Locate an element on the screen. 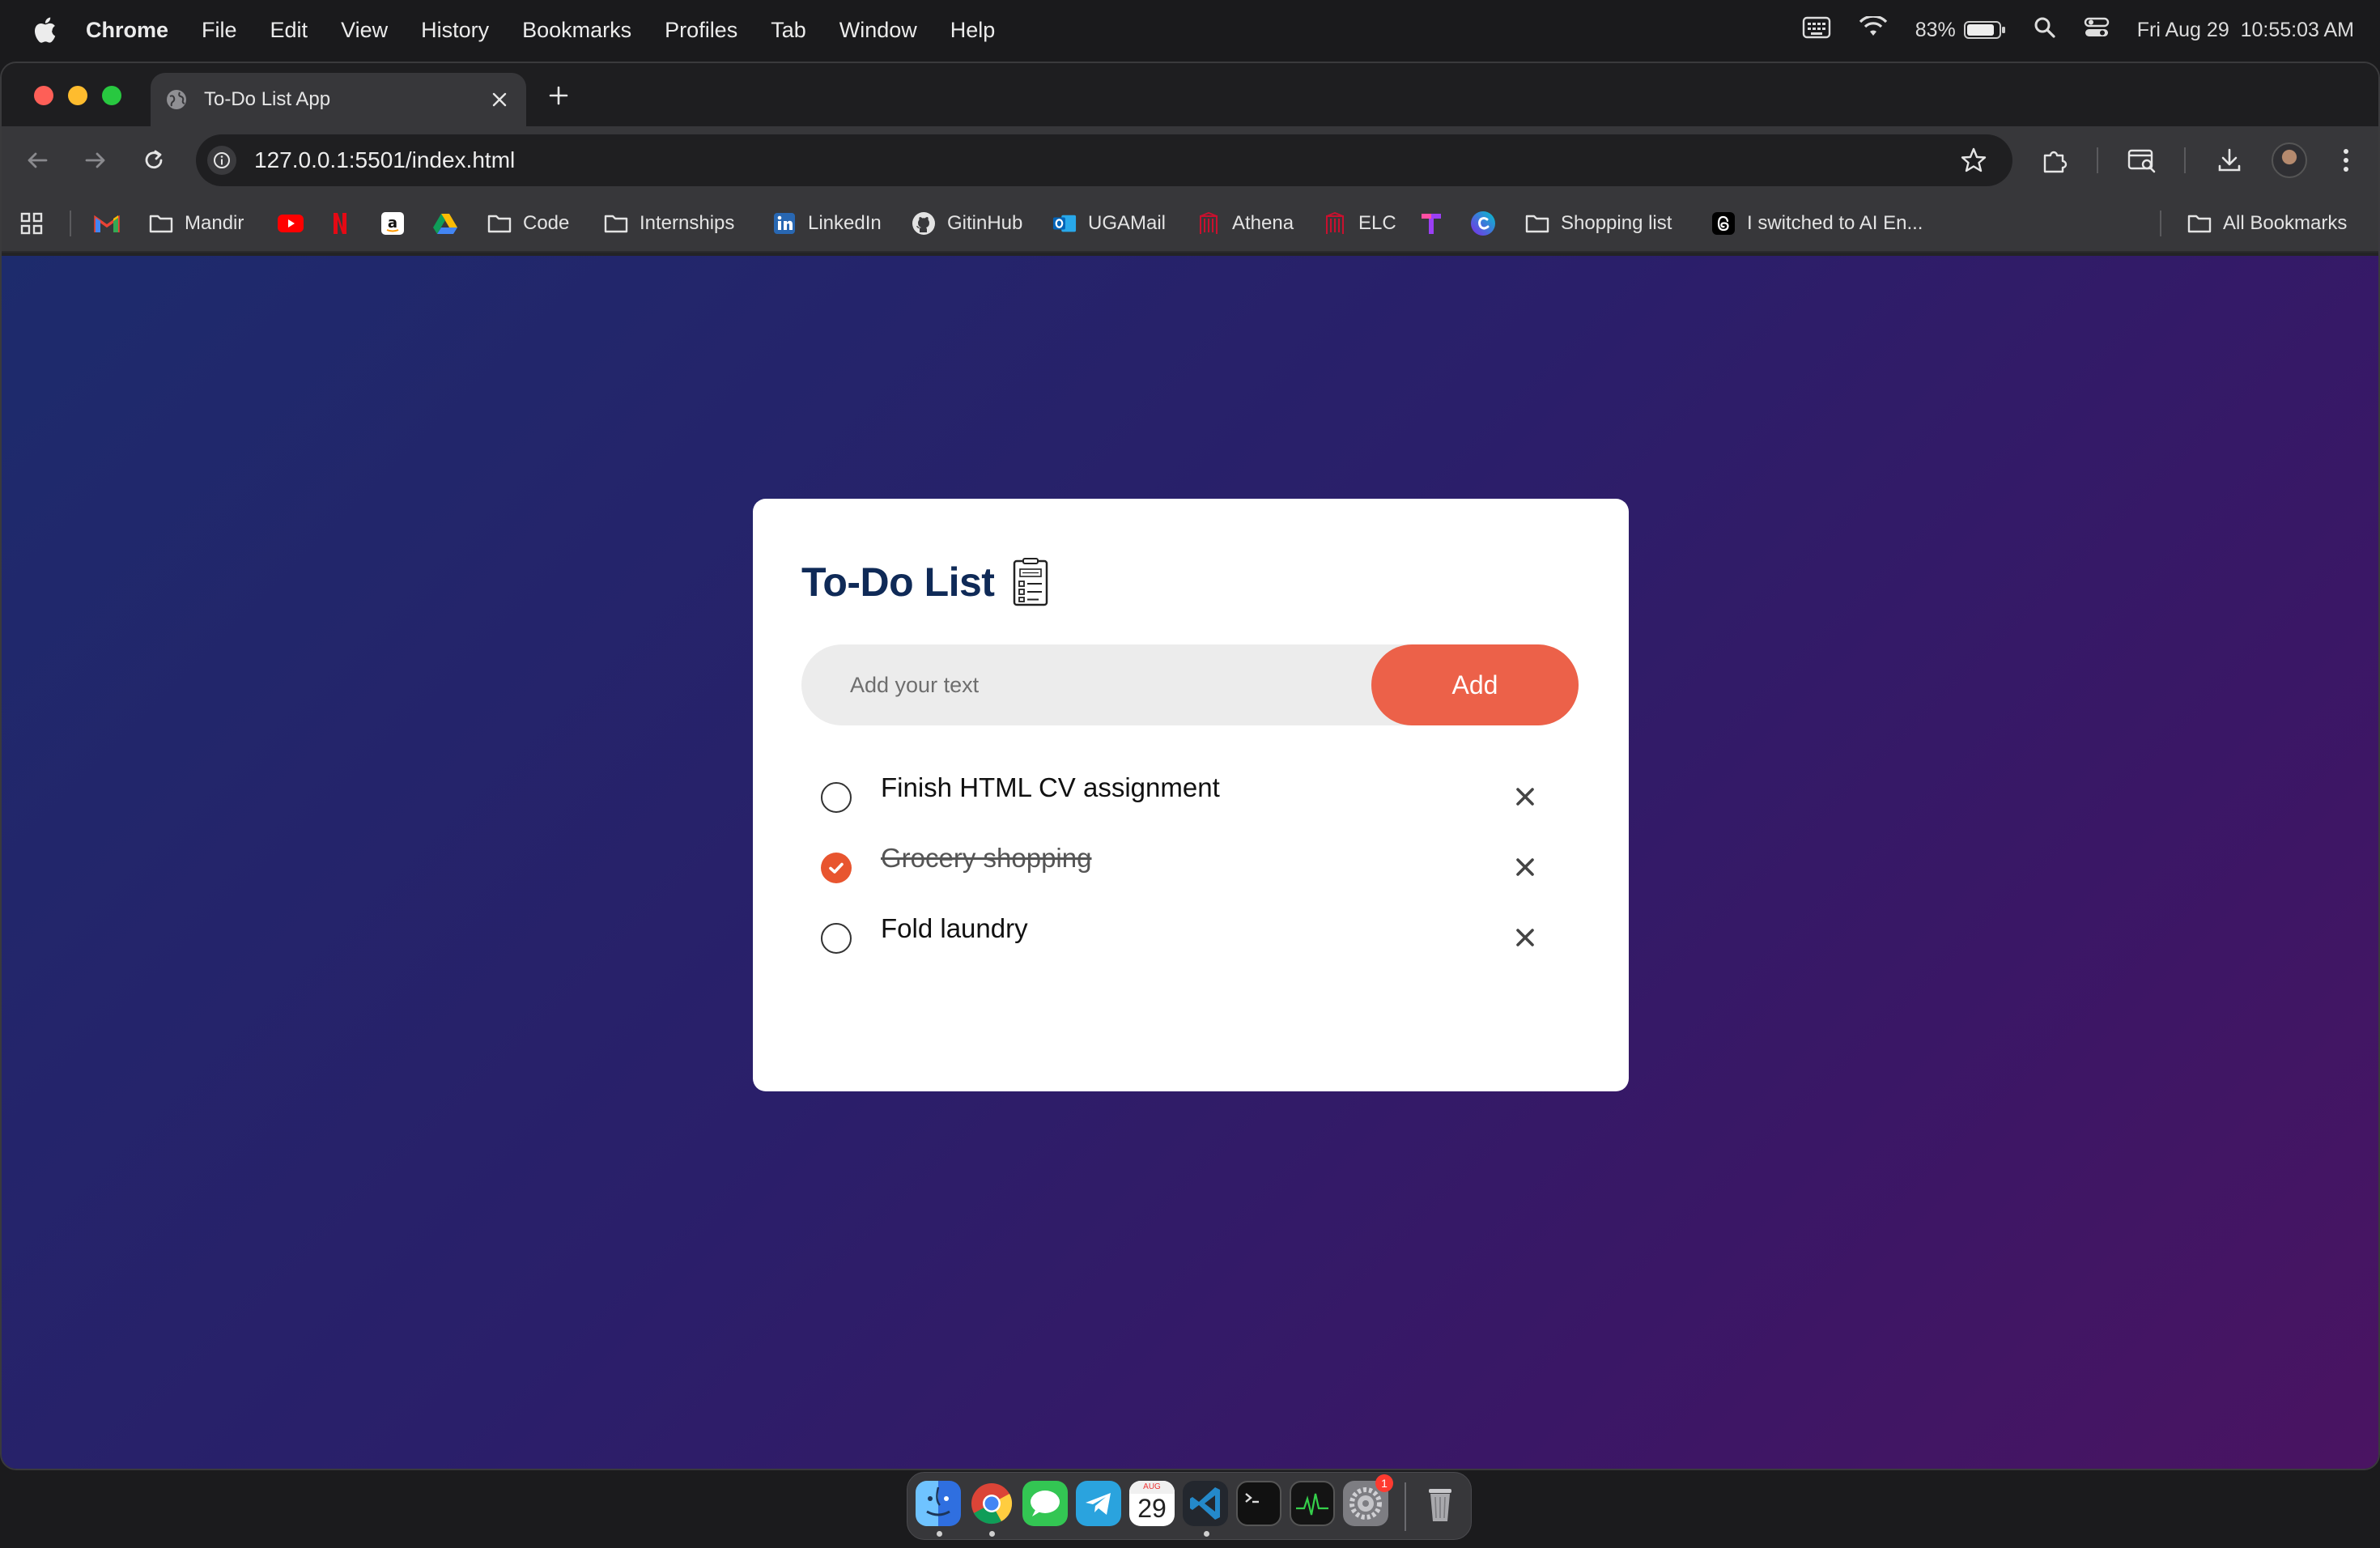 This screenshot has height=1548, width=2380. tab-todo-app: To-Do List App is located at coordinates (339, 100).